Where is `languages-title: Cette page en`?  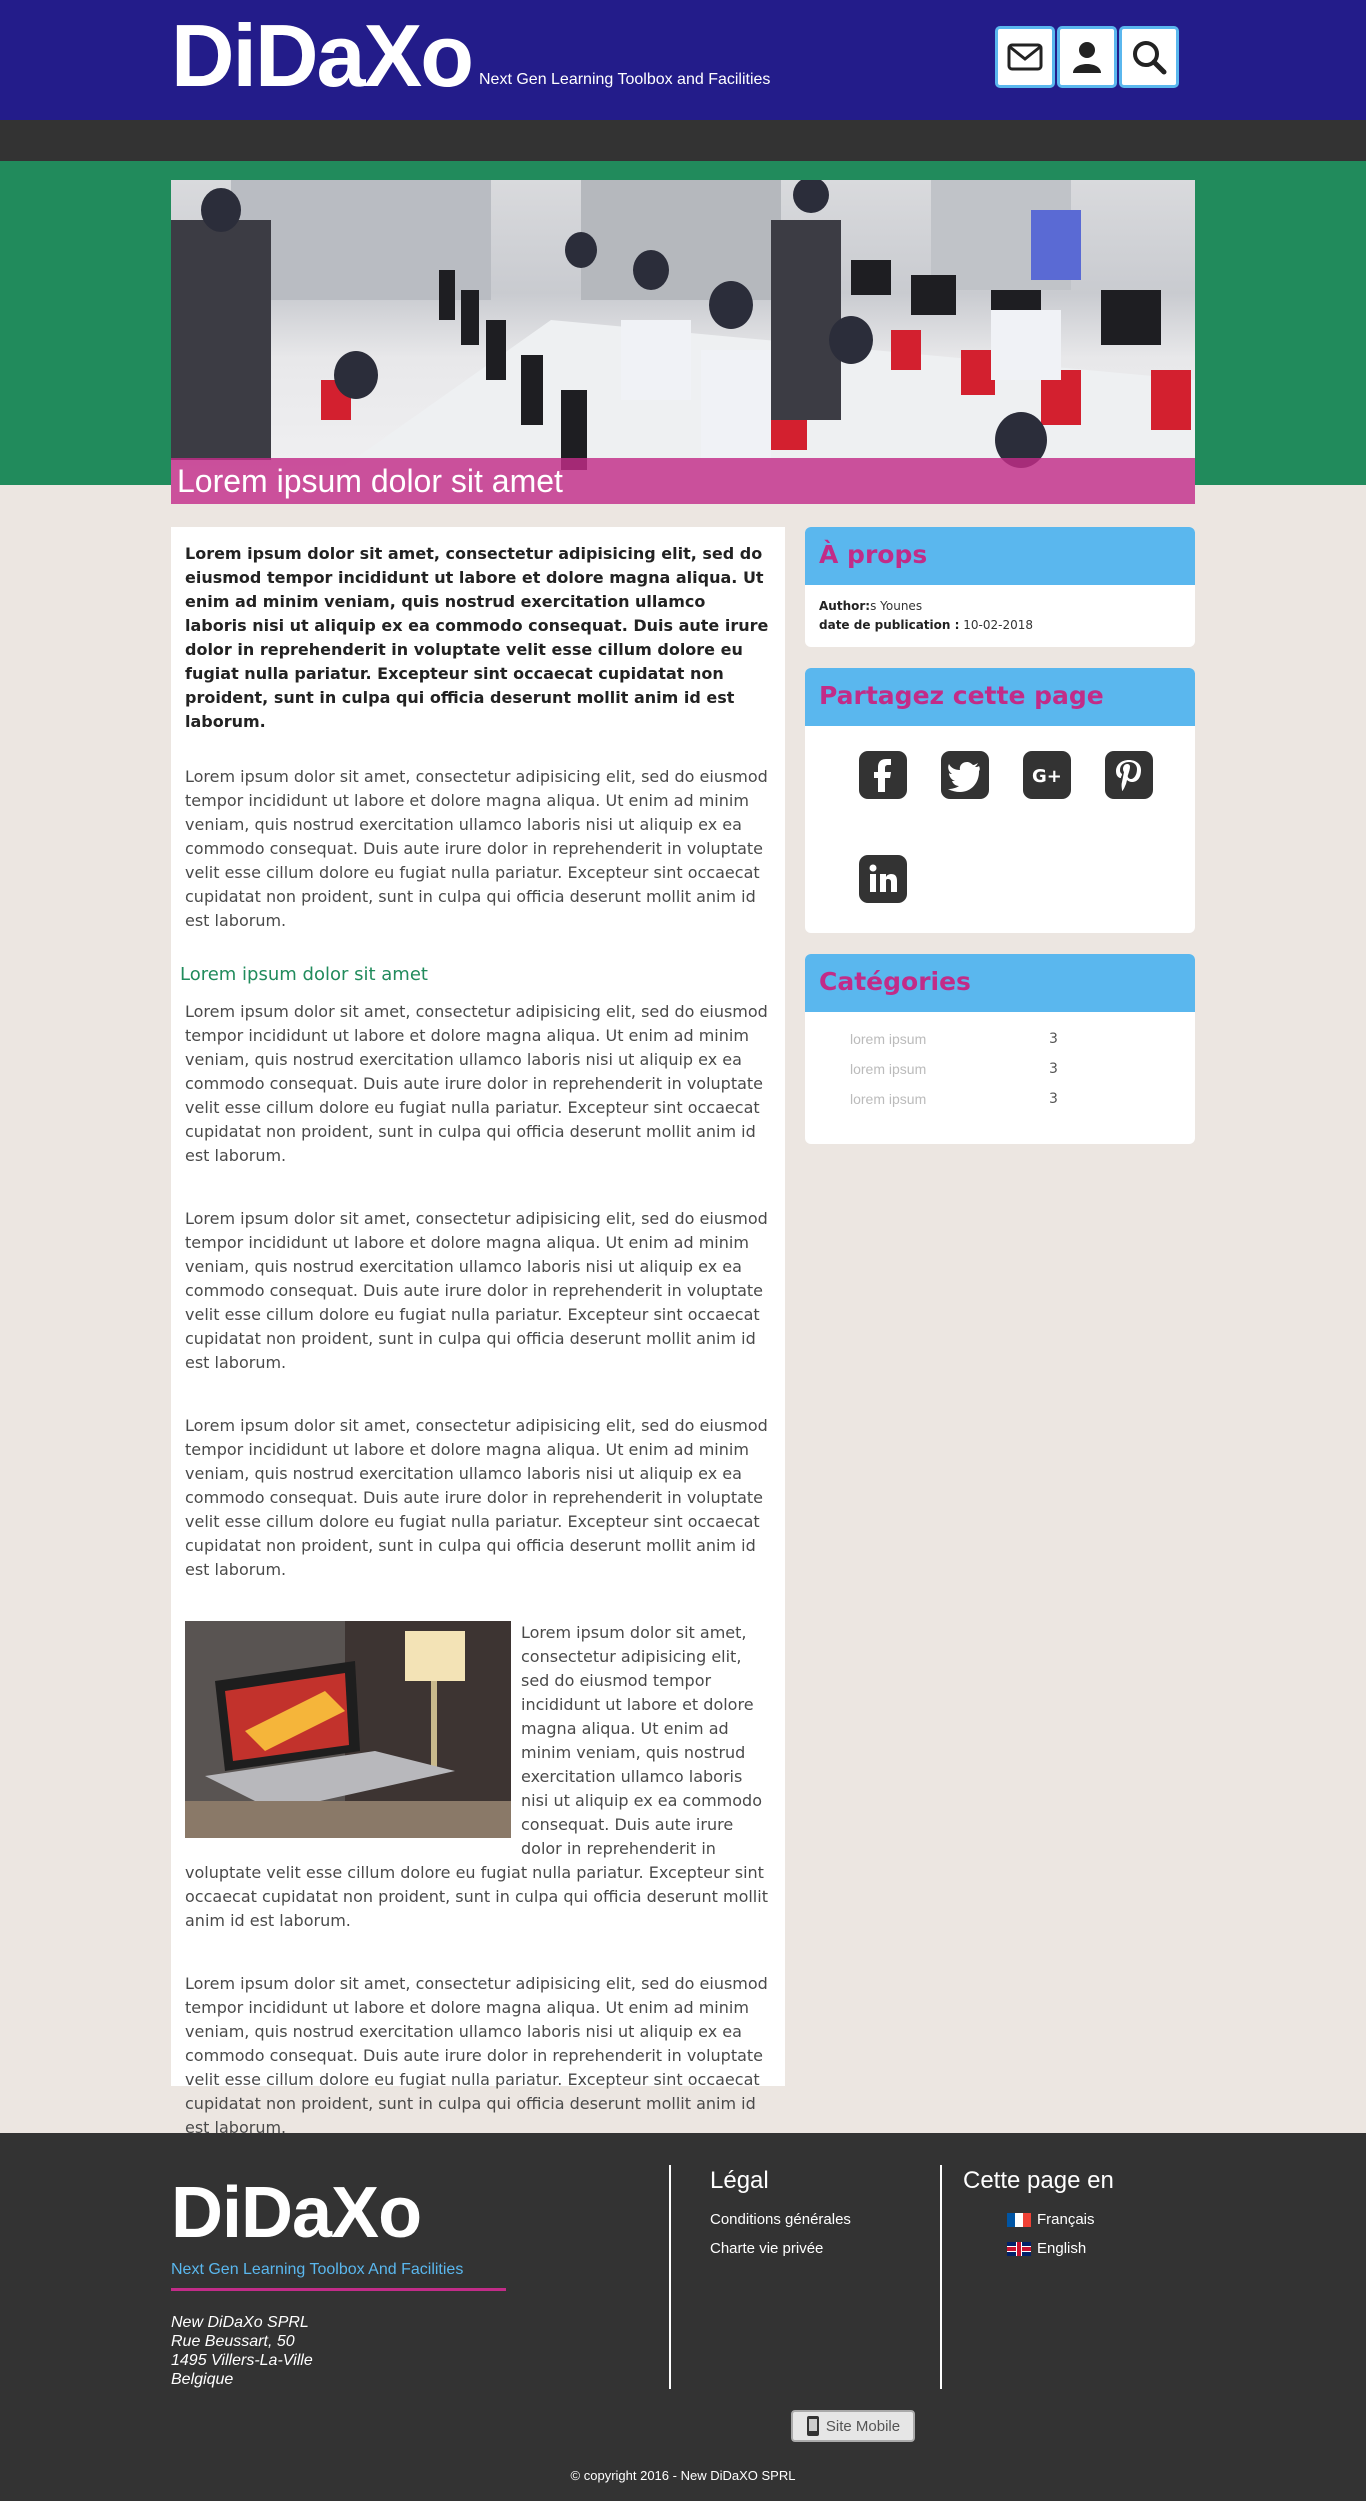 languages-title: Cette page en is located at coordinates (1038, 2180).